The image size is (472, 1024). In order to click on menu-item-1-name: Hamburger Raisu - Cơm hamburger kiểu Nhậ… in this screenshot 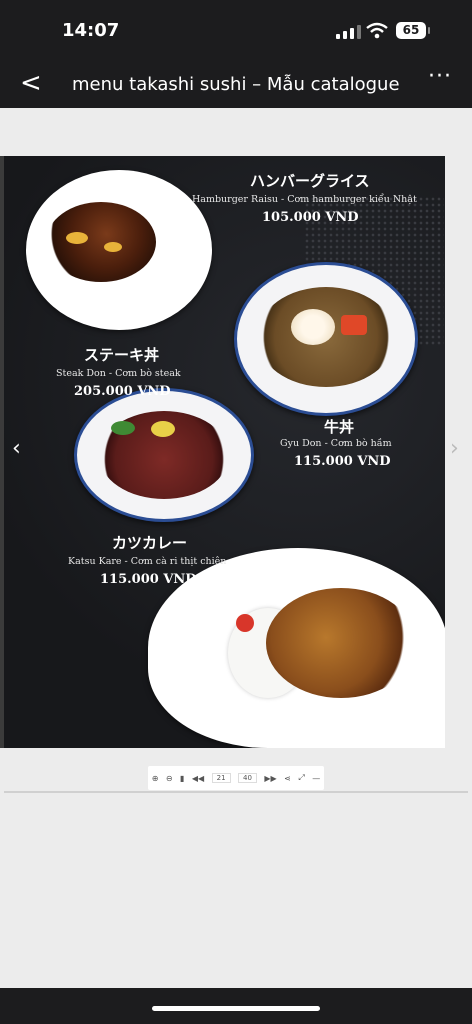, I will do `click(304, 199)`.